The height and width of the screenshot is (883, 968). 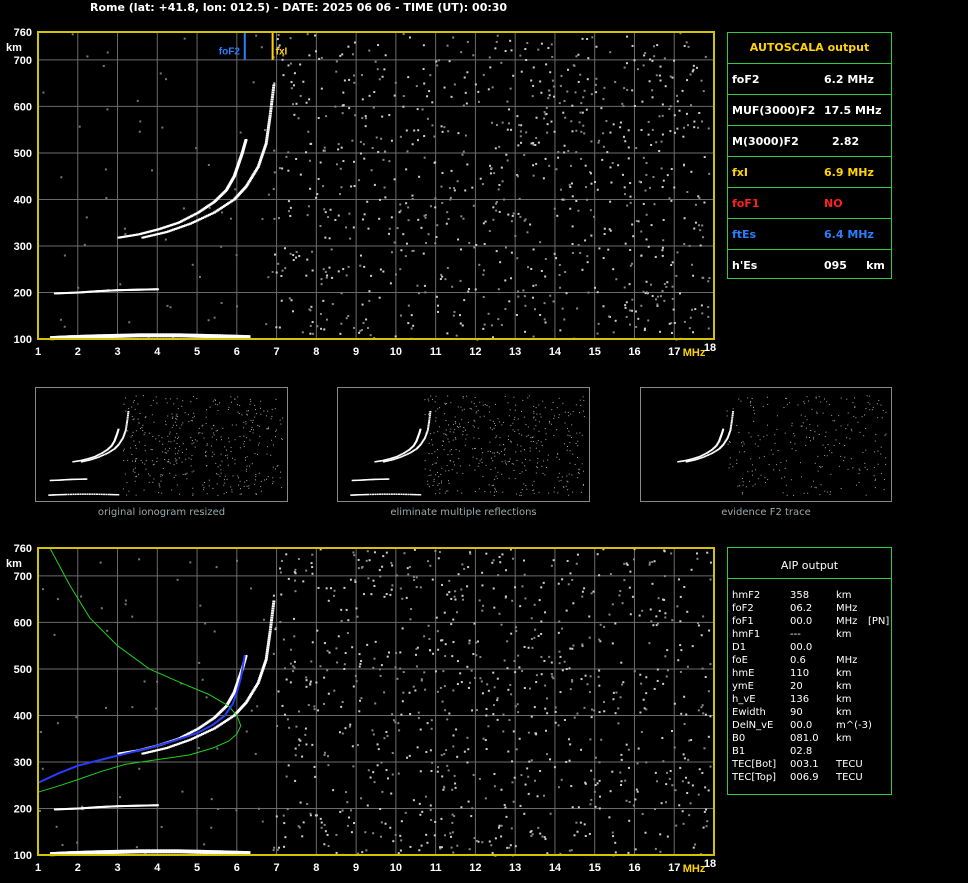 I want to click on autoscala-label: ftEs, so click(x=744, y=234).